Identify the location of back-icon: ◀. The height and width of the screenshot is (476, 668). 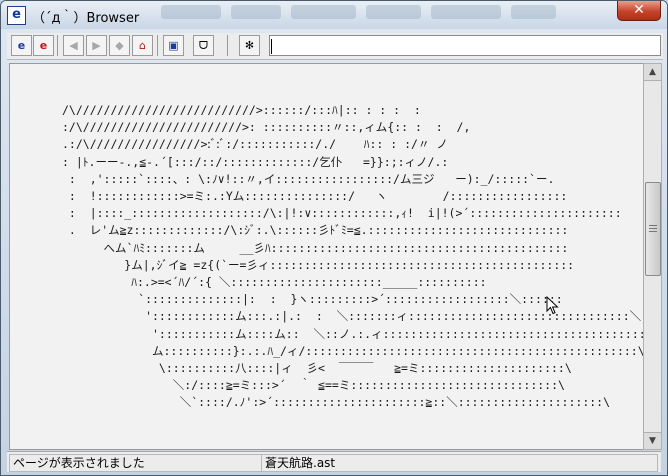
(73, 45).